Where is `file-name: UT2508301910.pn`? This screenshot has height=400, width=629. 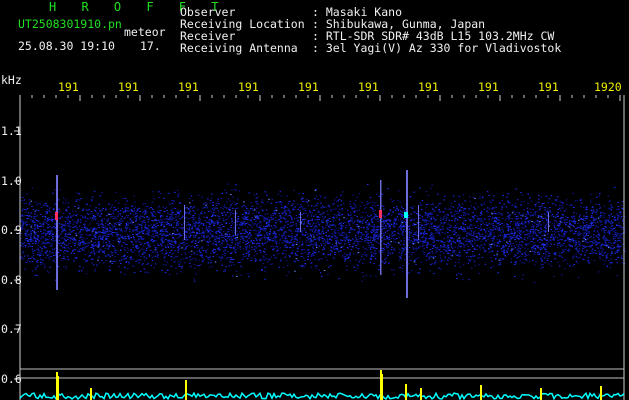 file-name: UT2508301910.pn is located at coordinates (70, 24).